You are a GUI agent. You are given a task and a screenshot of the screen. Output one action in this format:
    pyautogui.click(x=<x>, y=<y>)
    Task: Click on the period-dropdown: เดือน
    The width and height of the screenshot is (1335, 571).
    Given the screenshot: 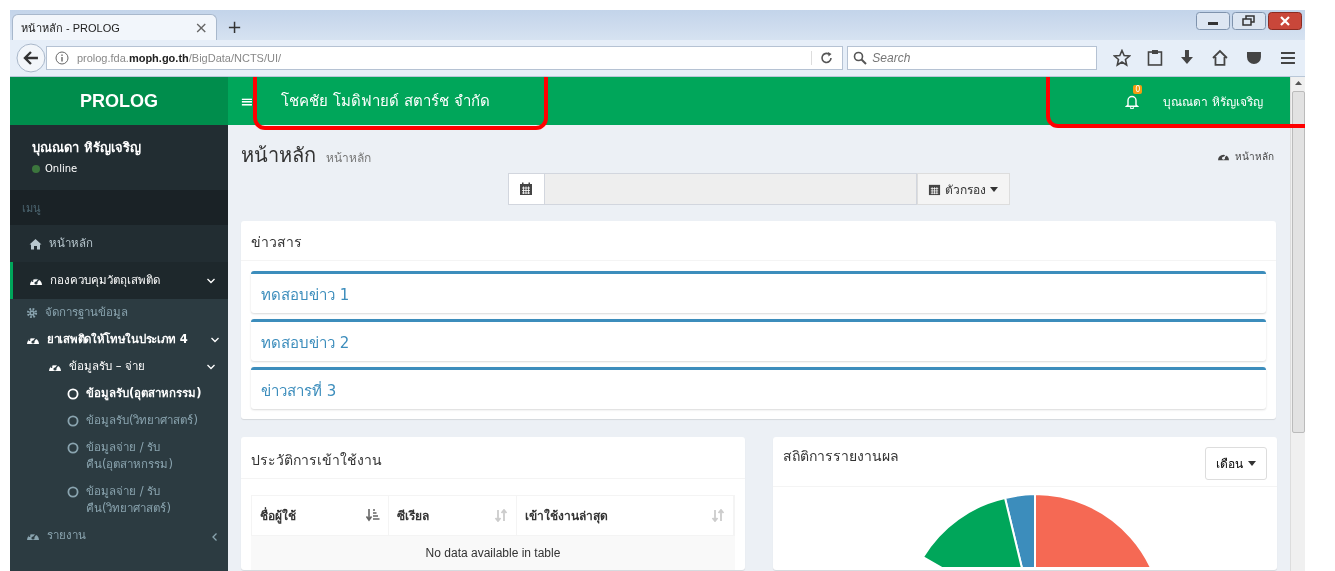 What is the action you would take?
    pyautogui.click(x=1236, y=463)
    